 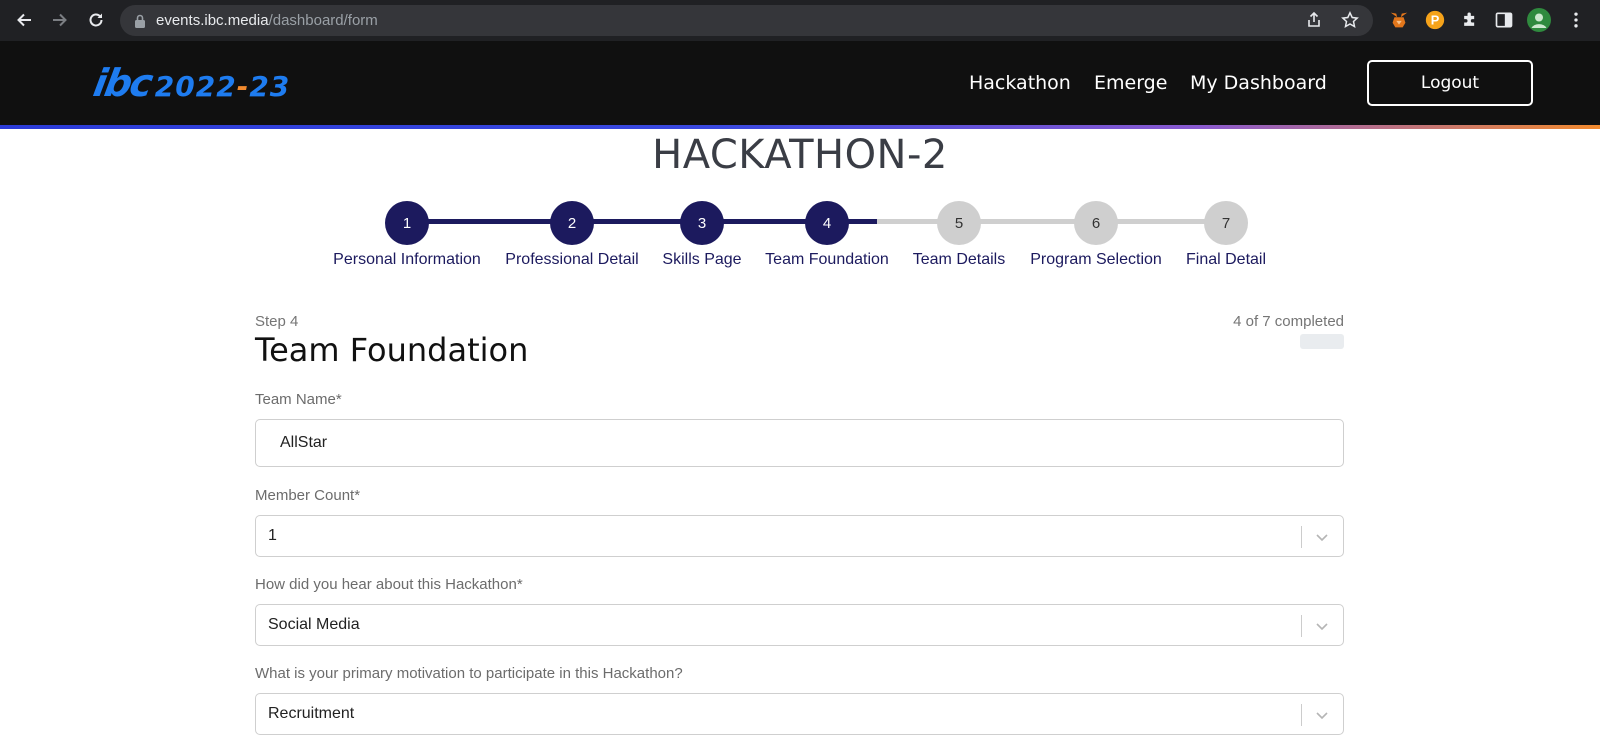 I want to click on step-5-circle: 5, so click(x=959, y=223).